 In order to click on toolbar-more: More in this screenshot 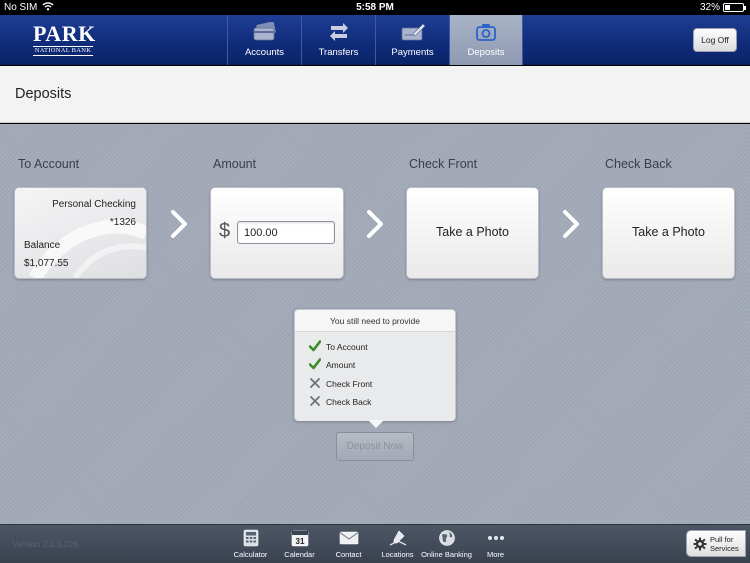, I will do `click(495, 544)`.